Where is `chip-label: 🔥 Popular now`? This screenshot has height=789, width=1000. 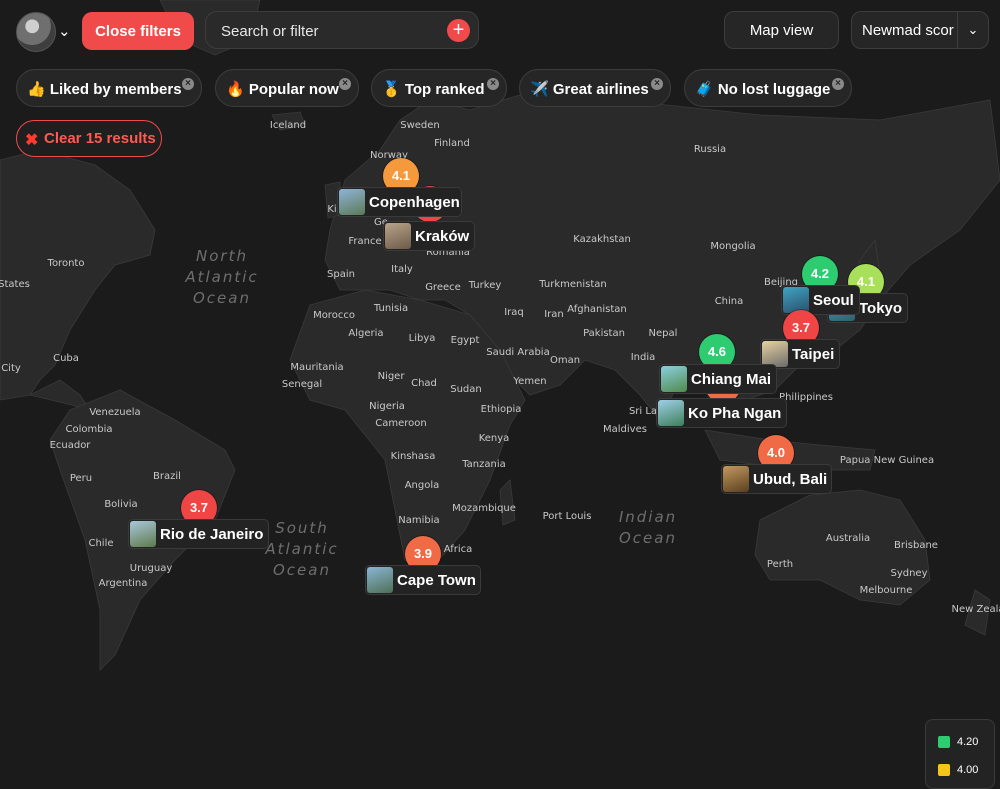
chip-label: 🔥 Popular now is located at coordinates (282, 89).